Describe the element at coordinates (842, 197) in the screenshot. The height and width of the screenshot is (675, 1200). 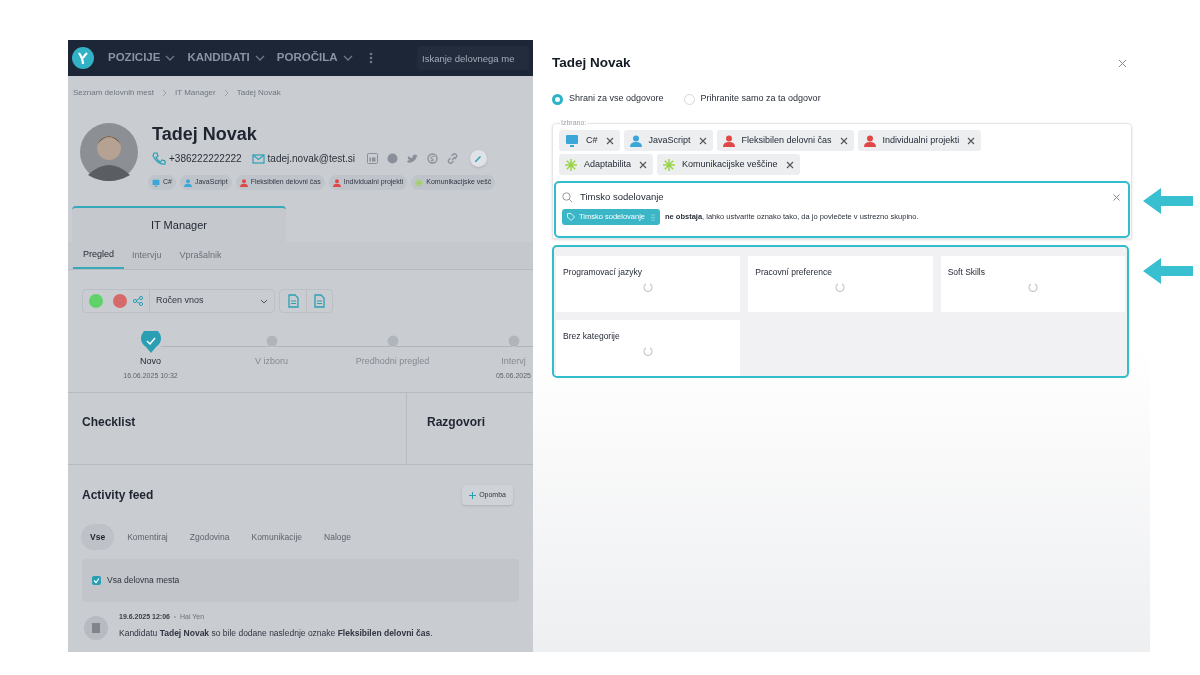
I see `search-field: Timsko sodelovanje` at that location.